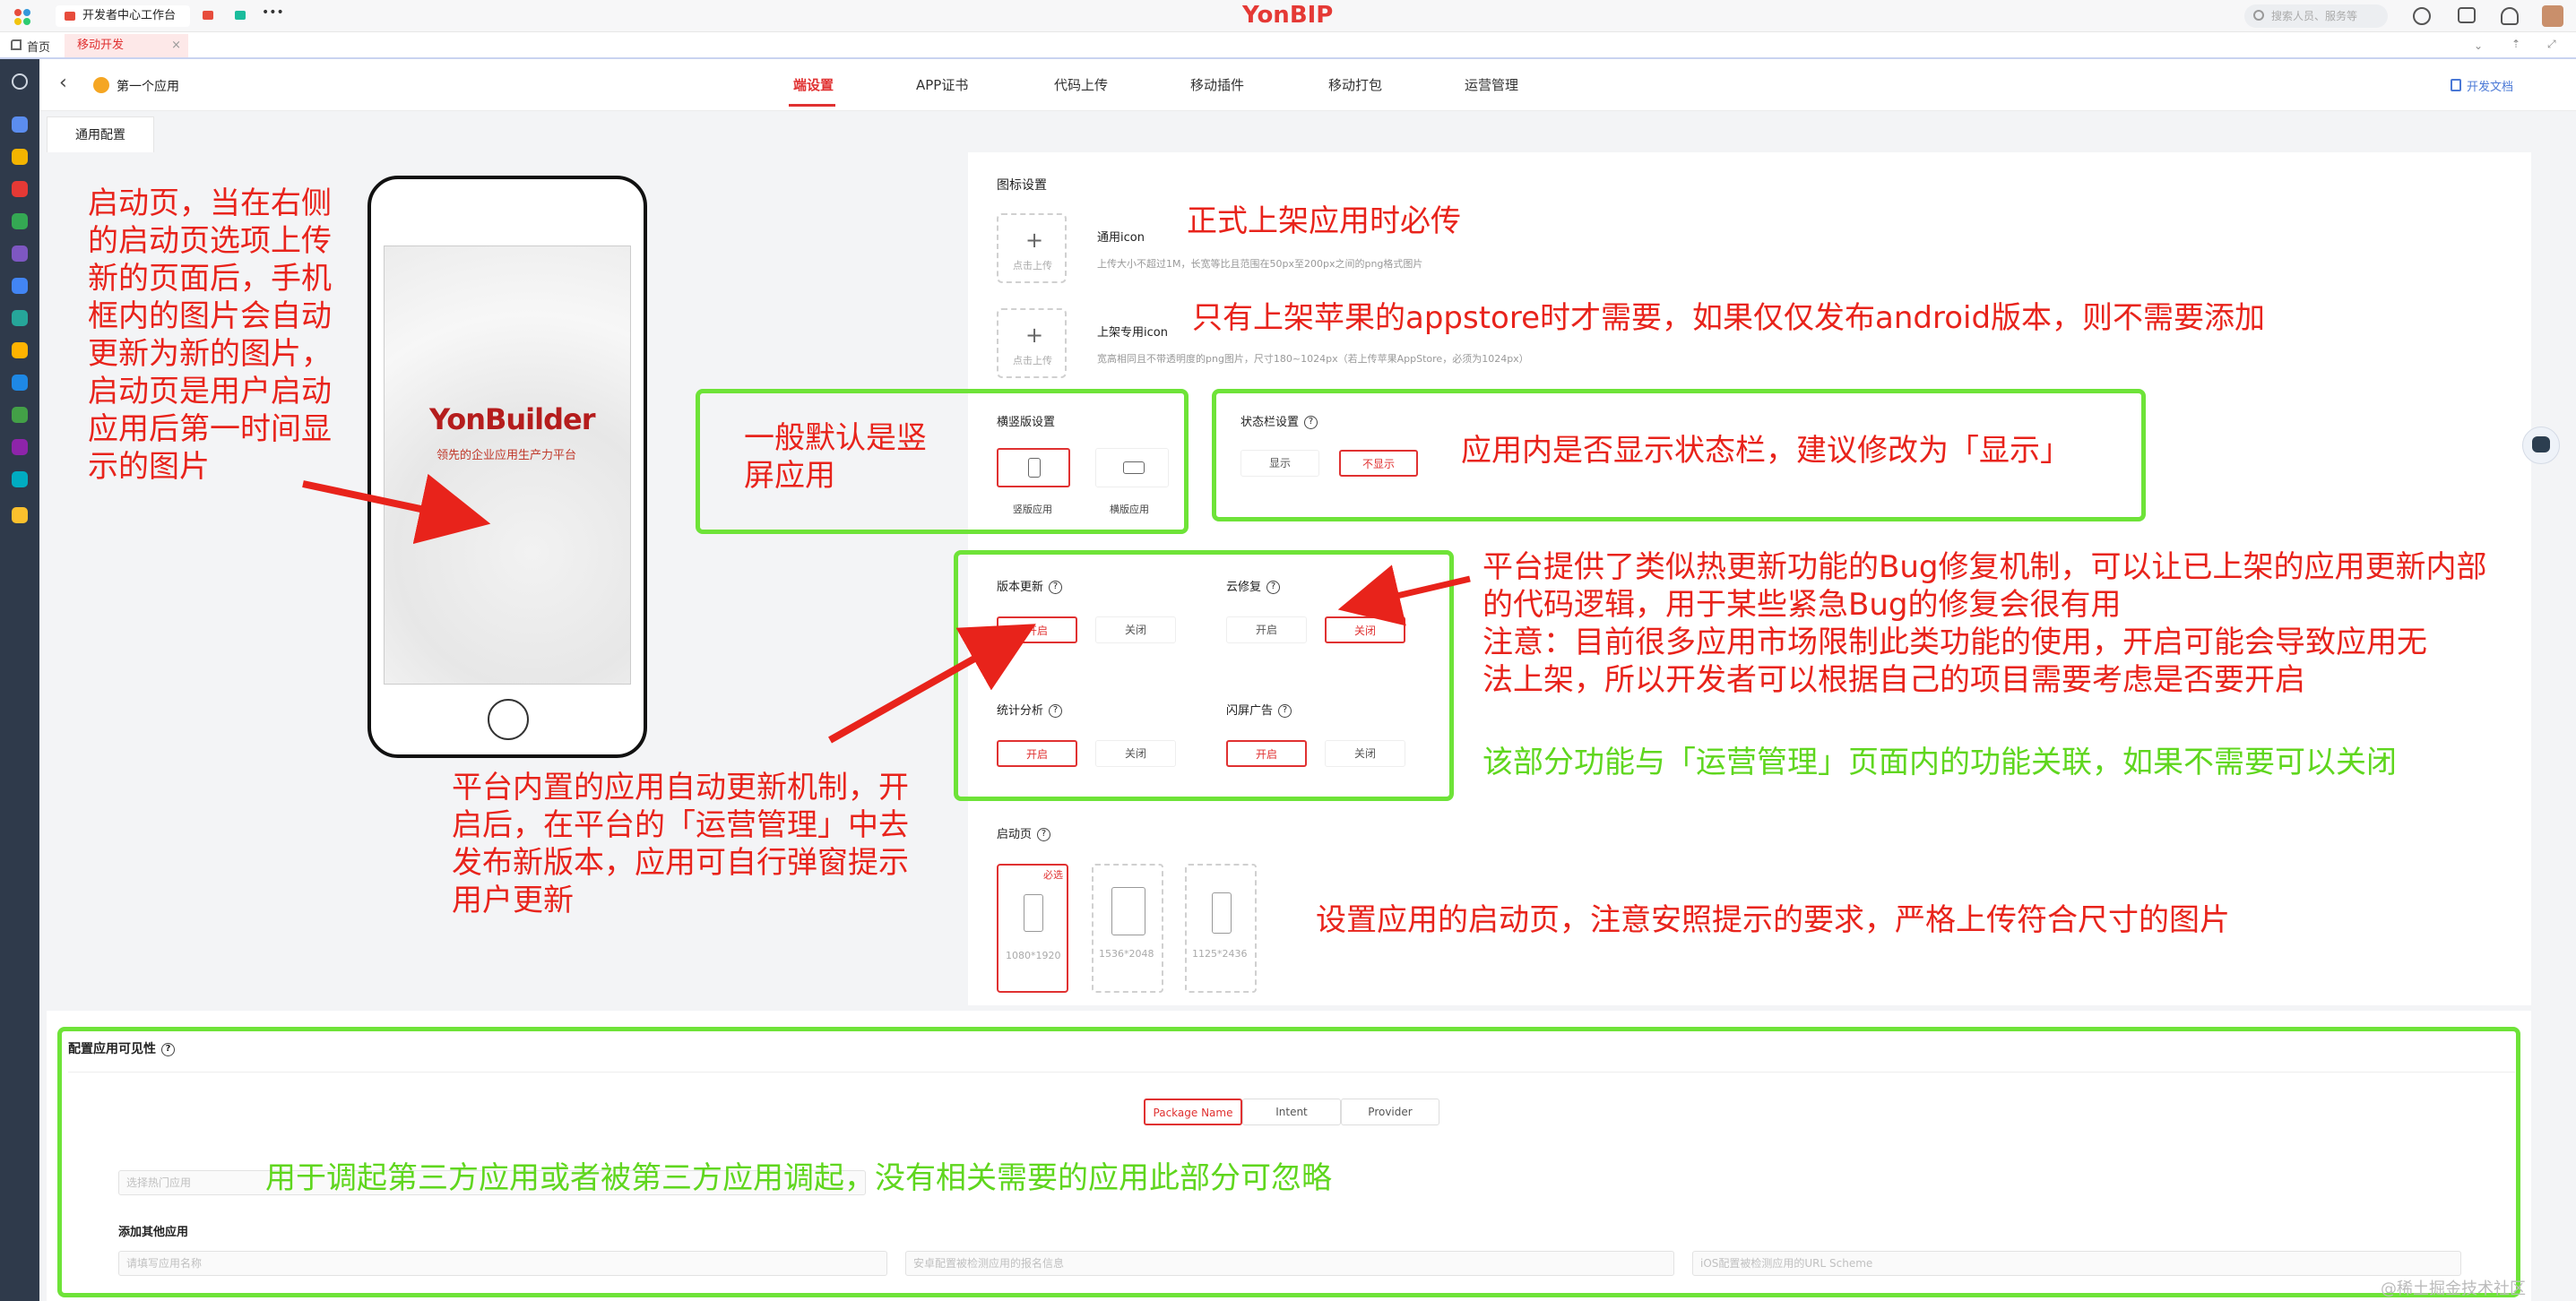 Image resolution: width=2576 pixels, height=1301 pixels. Describe the element at coordinates (1939, 762) in the screenshot. I see `annotation-ops-note: 该部分功能与「运营管理」页面内的功能关联，如果不需要可以关闭` at that location.